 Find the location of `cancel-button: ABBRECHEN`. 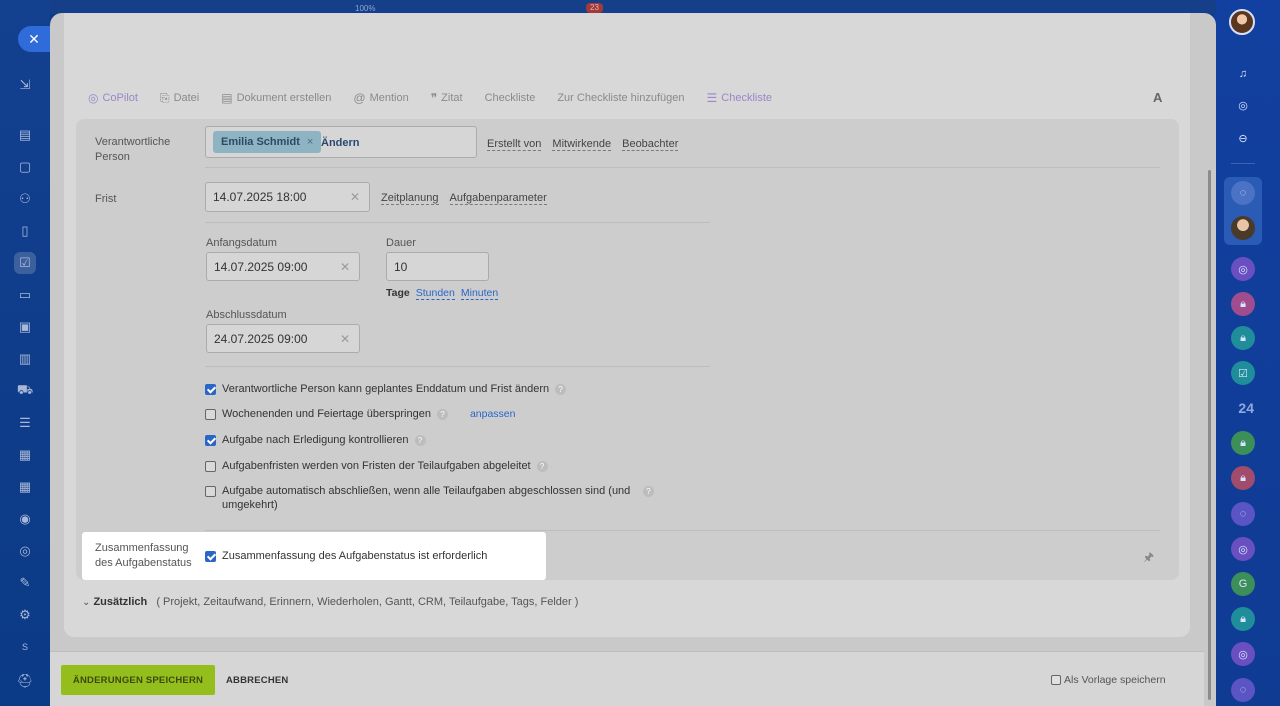

cancel-button: ABBRECHEN is located at coordinates (257, 680).